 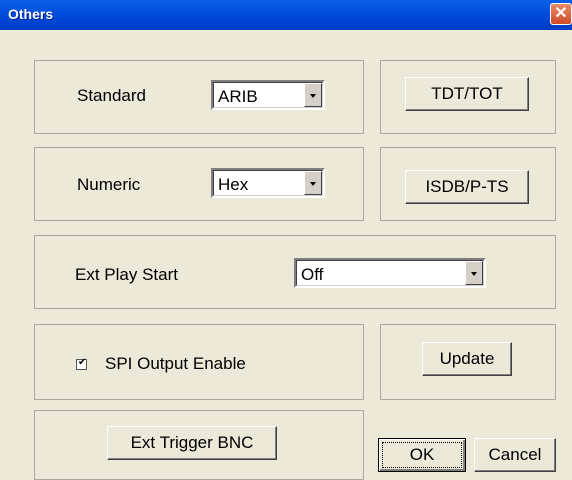 I want to click on spi-output-label: SPI Output Enable, so click(x=175, y=363).